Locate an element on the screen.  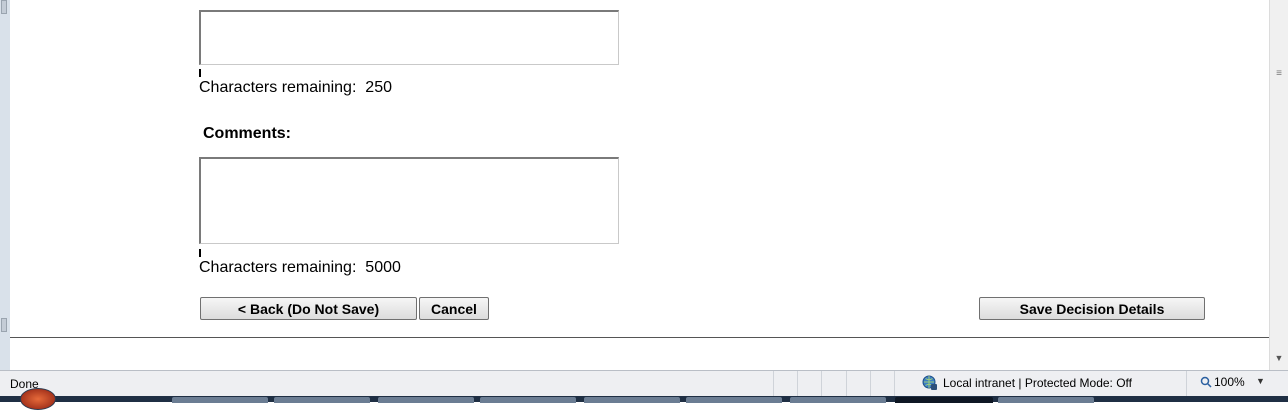
back-button: < Back (Do Not Save) is located at coordinates (308, 308).